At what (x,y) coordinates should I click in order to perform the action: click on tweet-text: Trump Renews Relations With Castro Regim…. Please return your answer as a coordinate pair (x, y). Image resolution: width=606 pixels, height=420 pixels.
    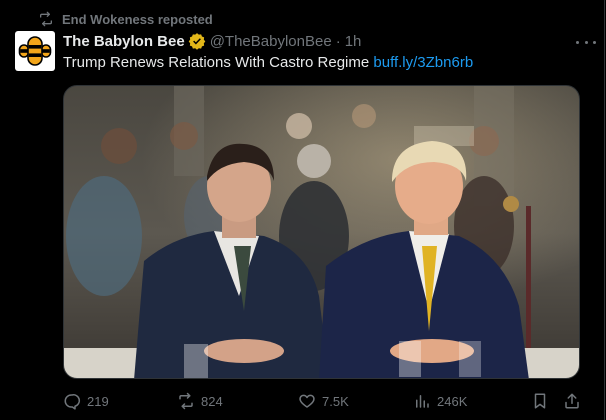
    Looking at the image, I should click on (268, 62).